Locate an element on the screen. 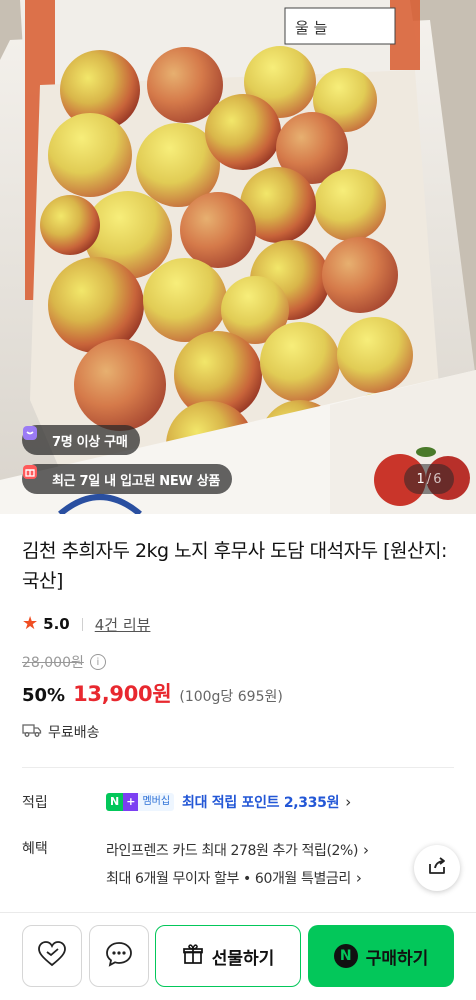 This screenshot has height=1000, width=476. bottom-action-bar: 선물하기 N 구매하기 is located at coordinates (238, 956).